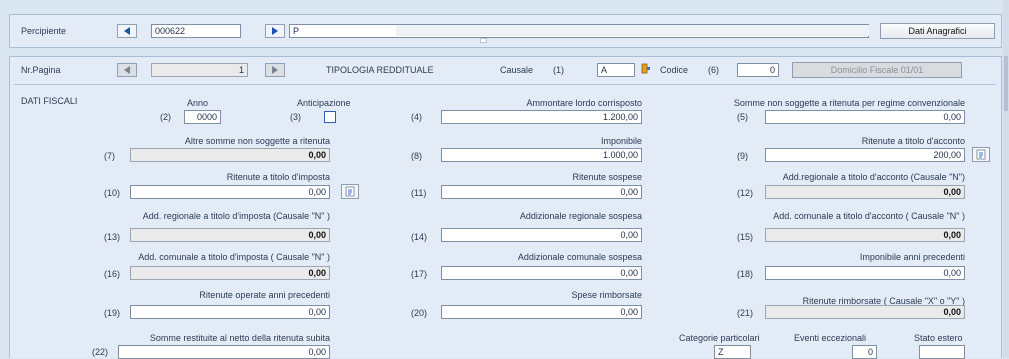  What do you see at coordinates (865, 117) in the screenshot?
I see `f5-field: 0,00` at bounding box center [865, 117].